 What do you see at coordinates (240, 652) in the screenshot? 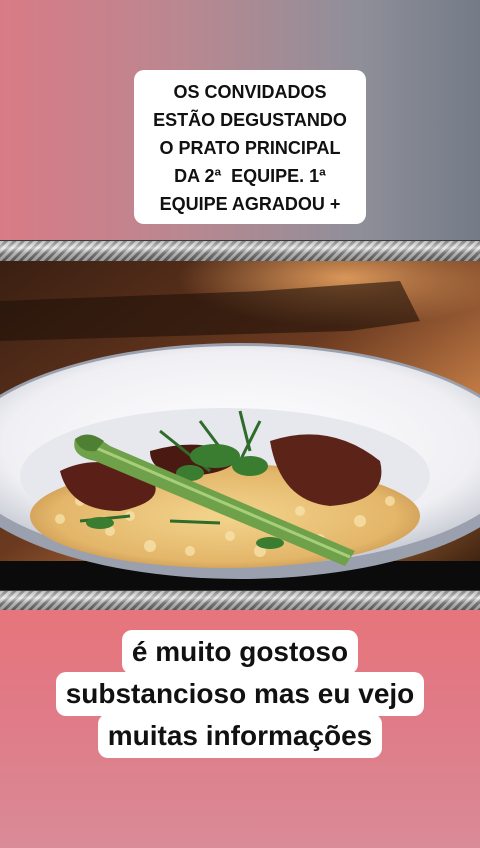
I see `bottom-caption-line: é muito gostoso` at bounding box center [240, 652].